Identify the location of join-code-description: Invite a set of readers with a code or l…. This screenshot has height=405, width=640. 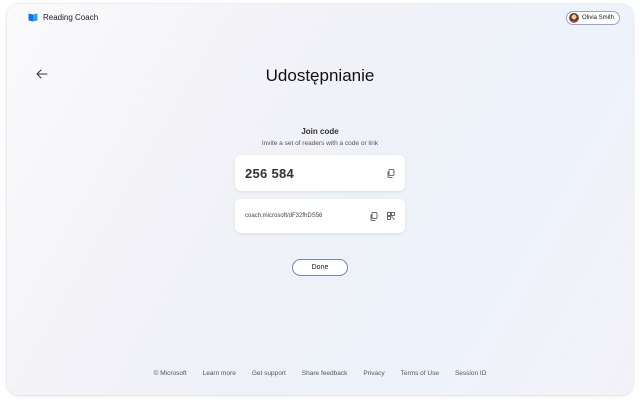
(320, 143).